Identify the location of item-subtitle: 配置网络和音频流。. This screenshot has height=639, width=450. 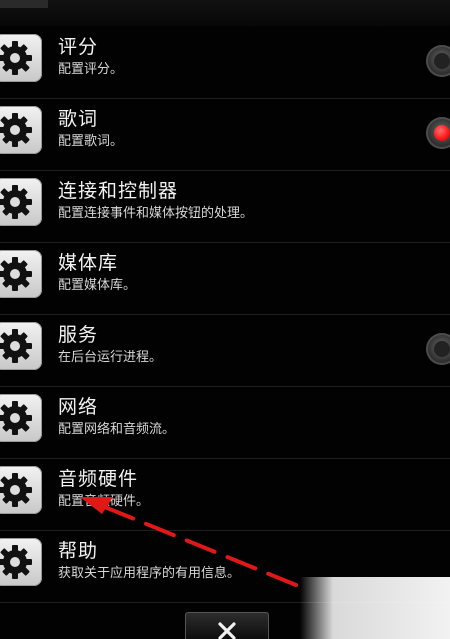
(117, 429).